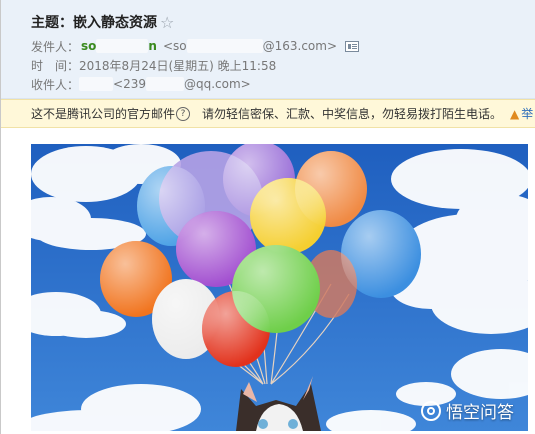 The height and width of the screenshot is (434, 535). What do you see at coordinates (119, 46) in the screenshot?
I see `sender-name: soxxxxxn` at bounding box center [119, 46].